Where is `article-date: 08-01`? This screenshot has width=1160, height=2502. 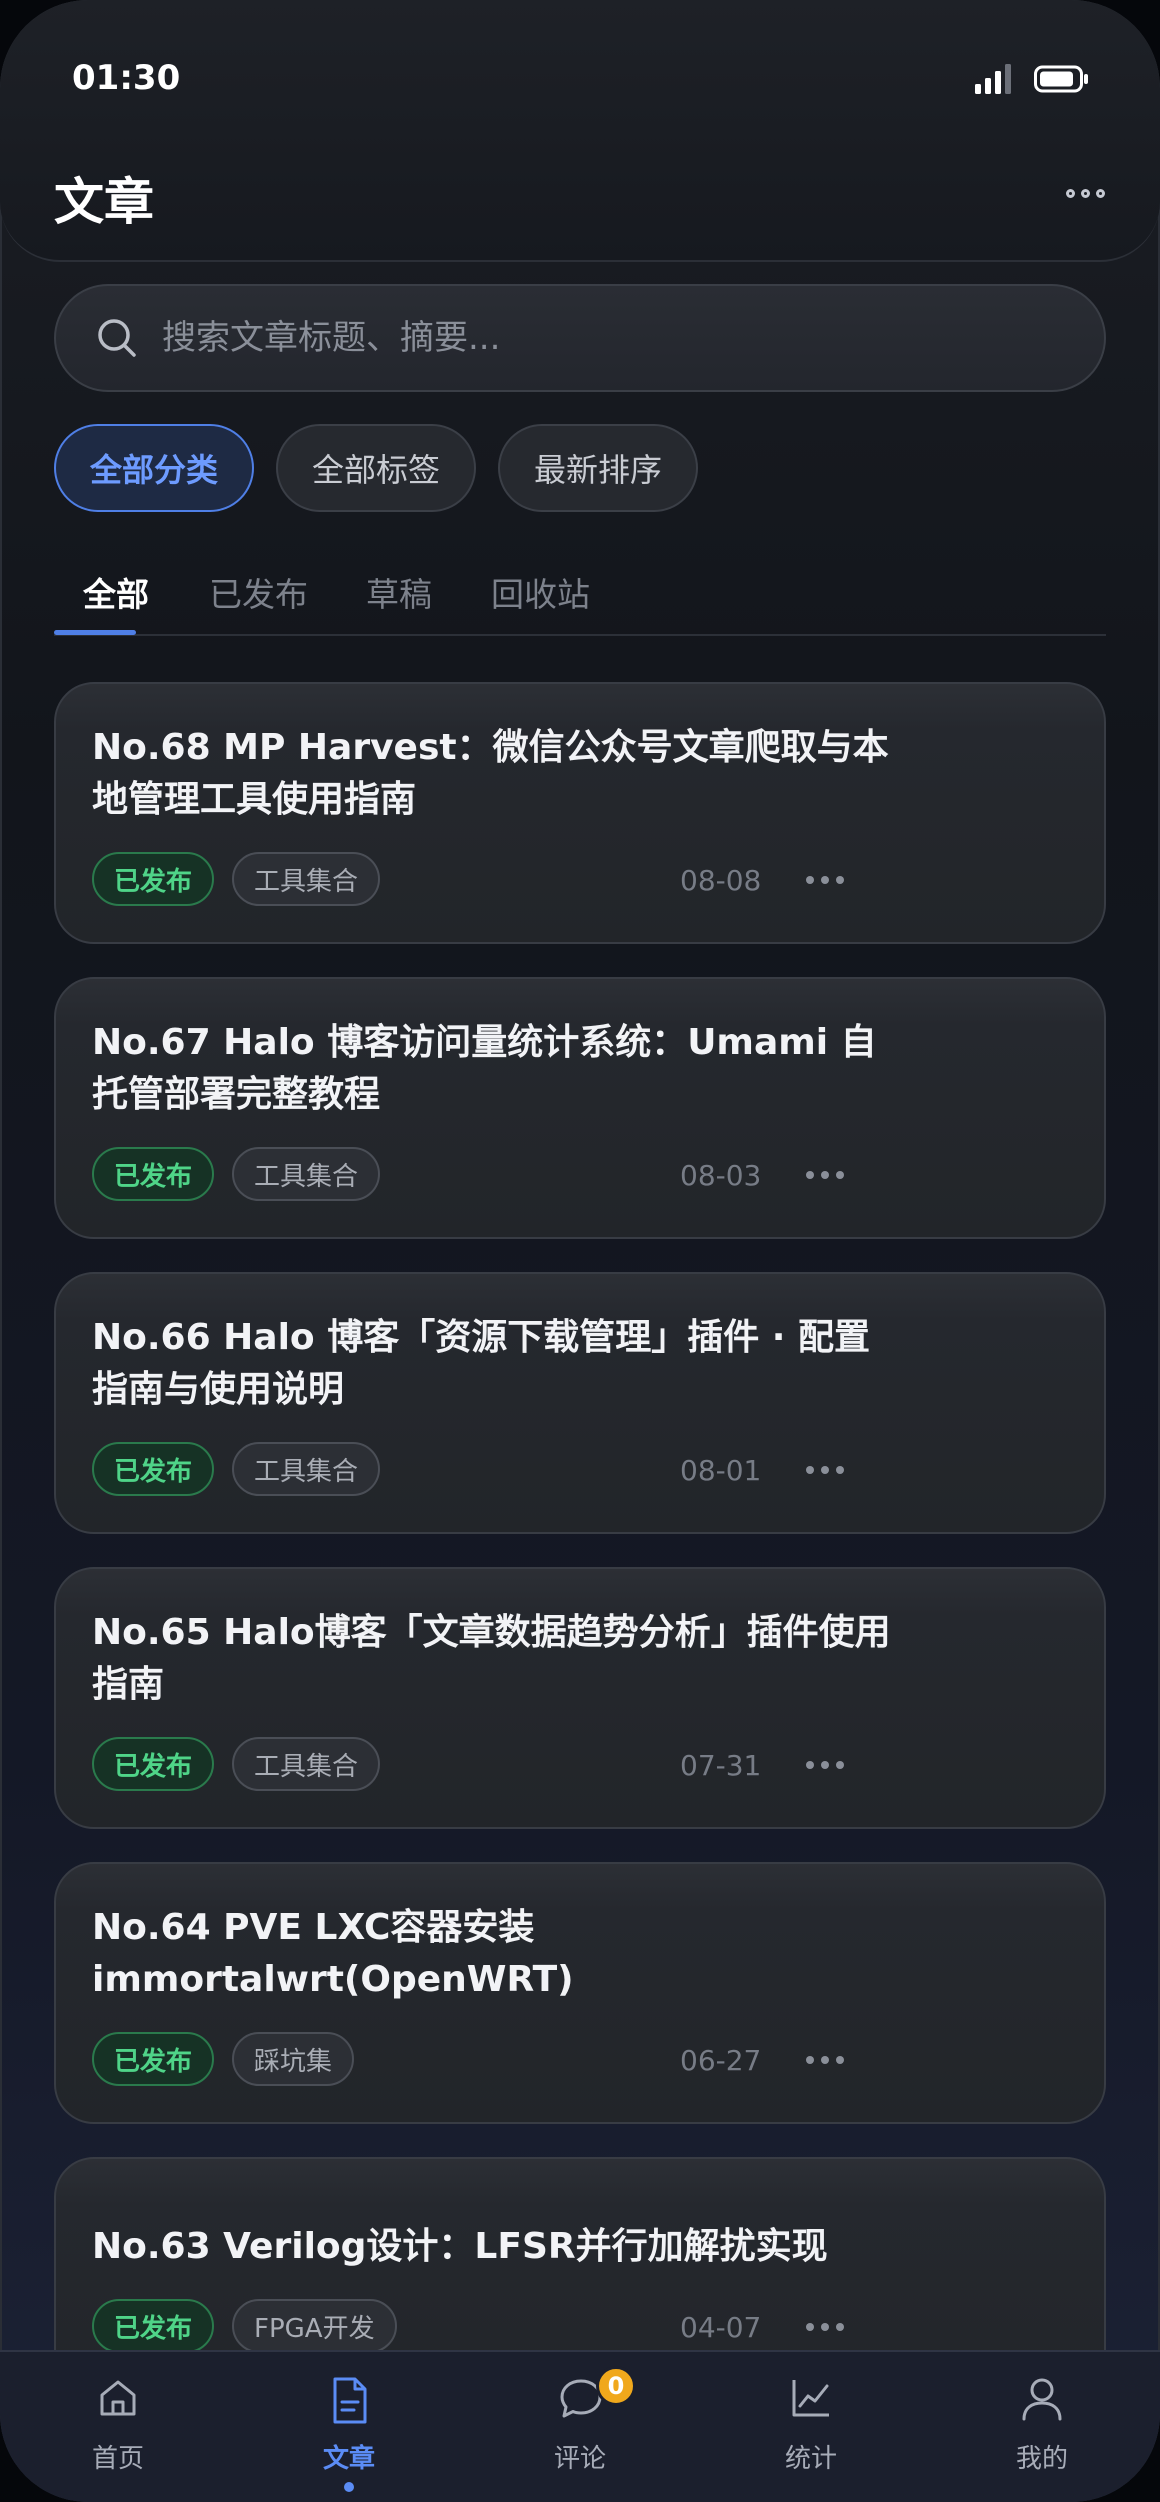 article-date: 08-01 is located at coordinates (721, 1470).